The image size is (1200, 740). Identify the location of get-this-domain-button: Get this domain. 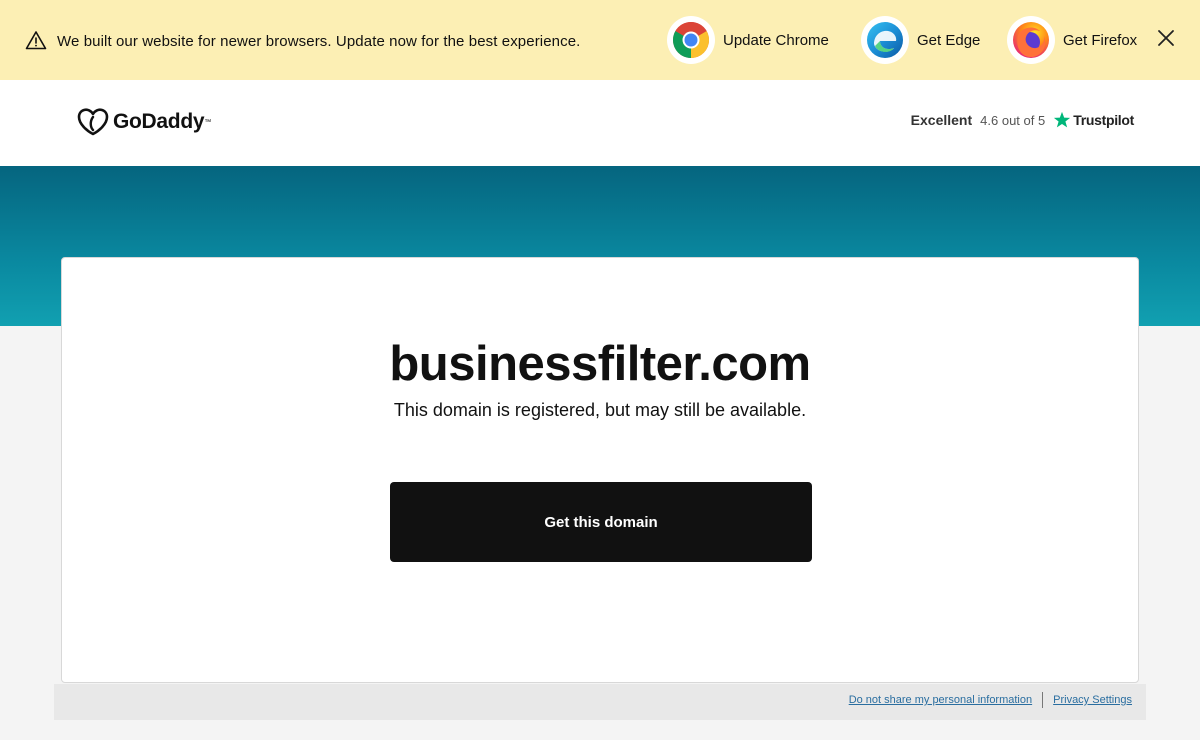
(601, 522).